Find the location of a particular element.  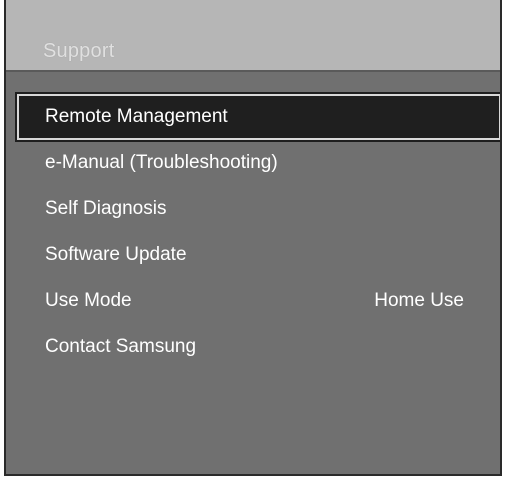

menu-item-use-mode: Use Mode Home Use is located at coordinates (253, 301).